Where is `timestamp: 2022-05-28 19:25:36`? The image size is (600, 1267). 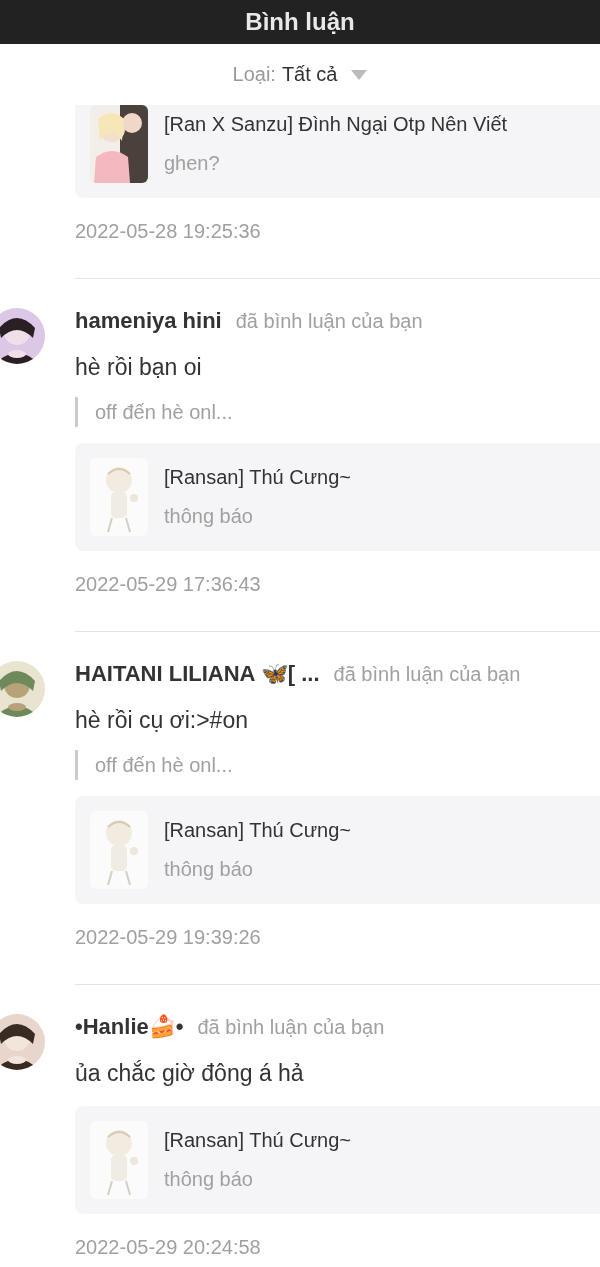
timestamp: 2022-05-28 19:25:36 is located at coordinates (168, 231).